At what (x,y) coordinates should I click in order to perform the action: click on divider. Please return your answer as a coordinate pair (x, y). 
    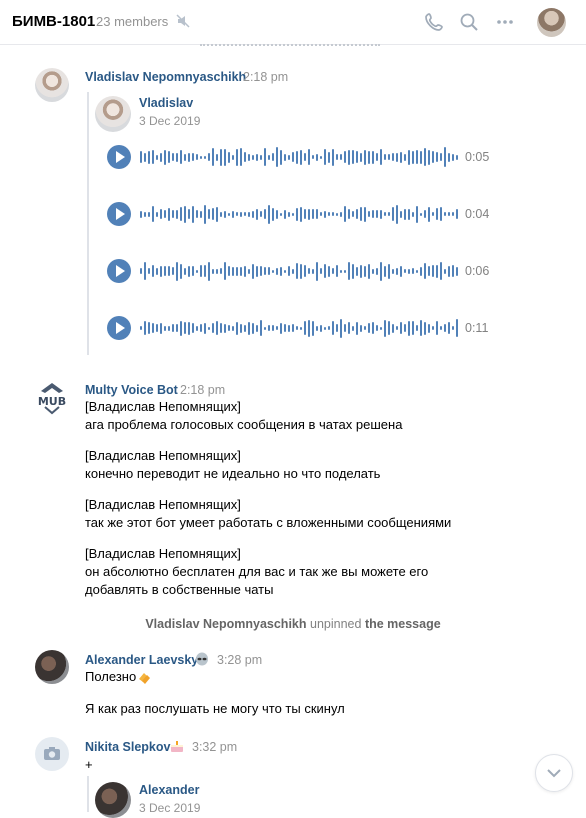
    Looking at the image, I should click on (290, 46).